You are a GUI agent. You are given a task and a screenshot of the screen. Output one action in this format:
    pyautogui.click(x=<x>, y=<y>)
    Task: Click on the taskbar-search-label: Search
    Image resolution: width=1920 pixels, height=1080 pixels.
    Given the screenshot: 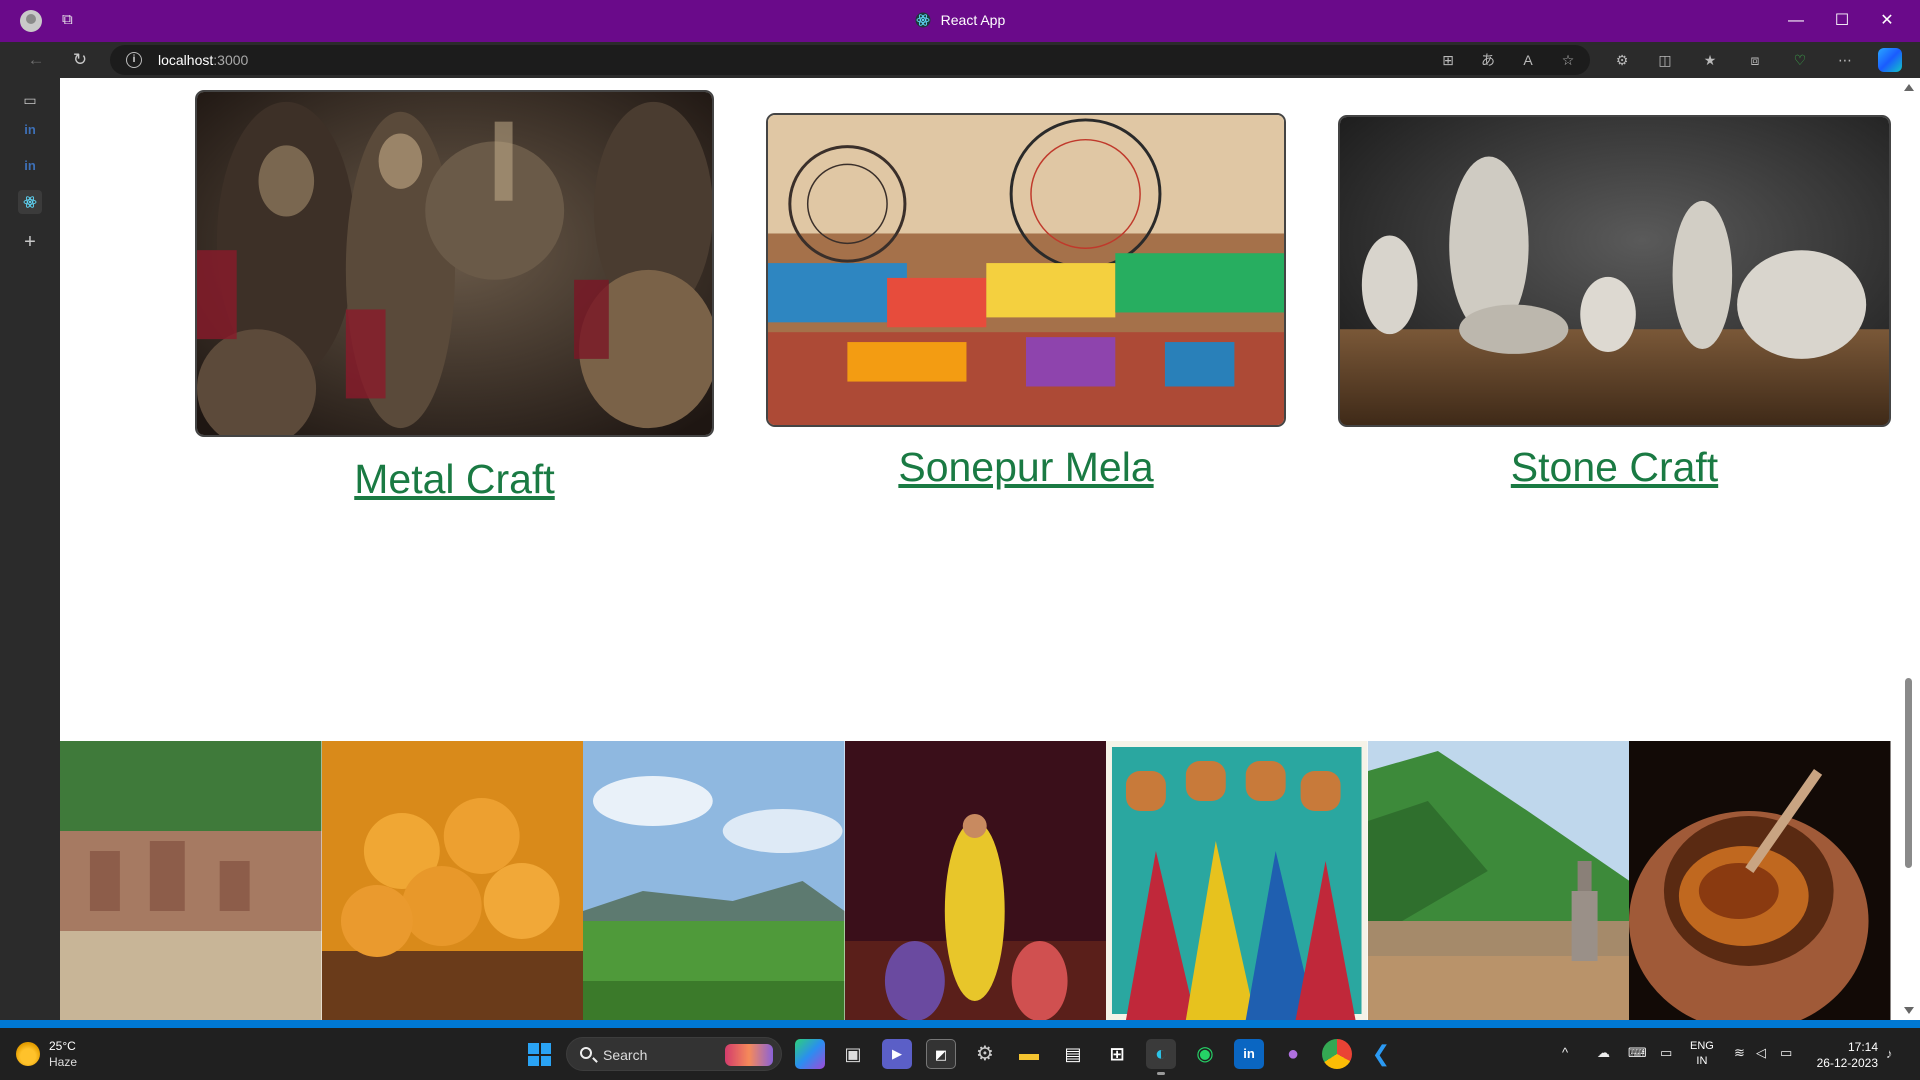 What is the action you would take?
    pyautogui.click(x=625, y=1055)
    